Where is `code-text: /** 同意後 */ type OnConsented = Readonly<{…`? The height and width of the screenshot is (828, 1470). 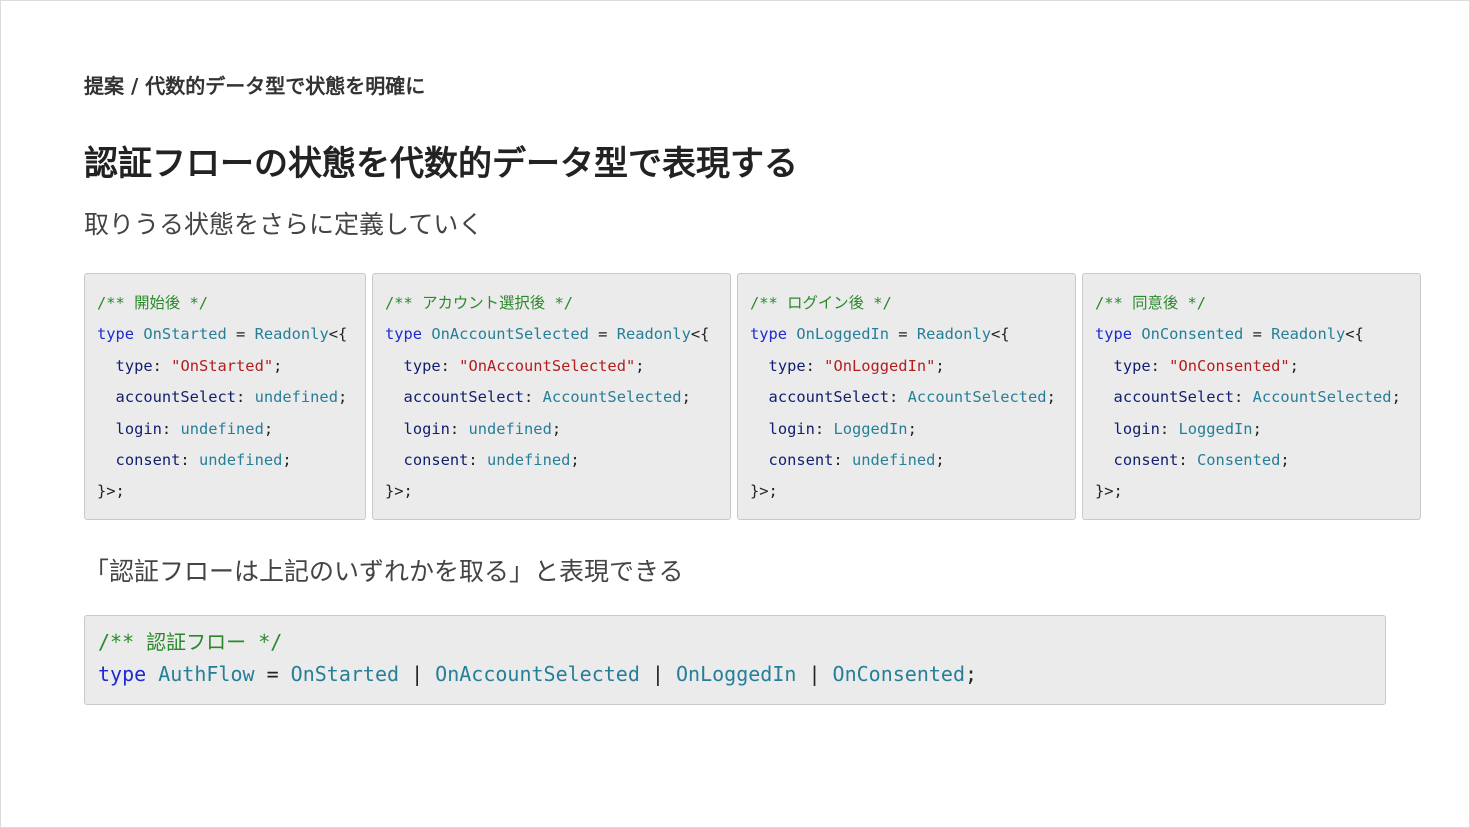 code-text: /** 同意後 */ type OnConsented = Readonly<{… is located at coordinates (1248, 397).